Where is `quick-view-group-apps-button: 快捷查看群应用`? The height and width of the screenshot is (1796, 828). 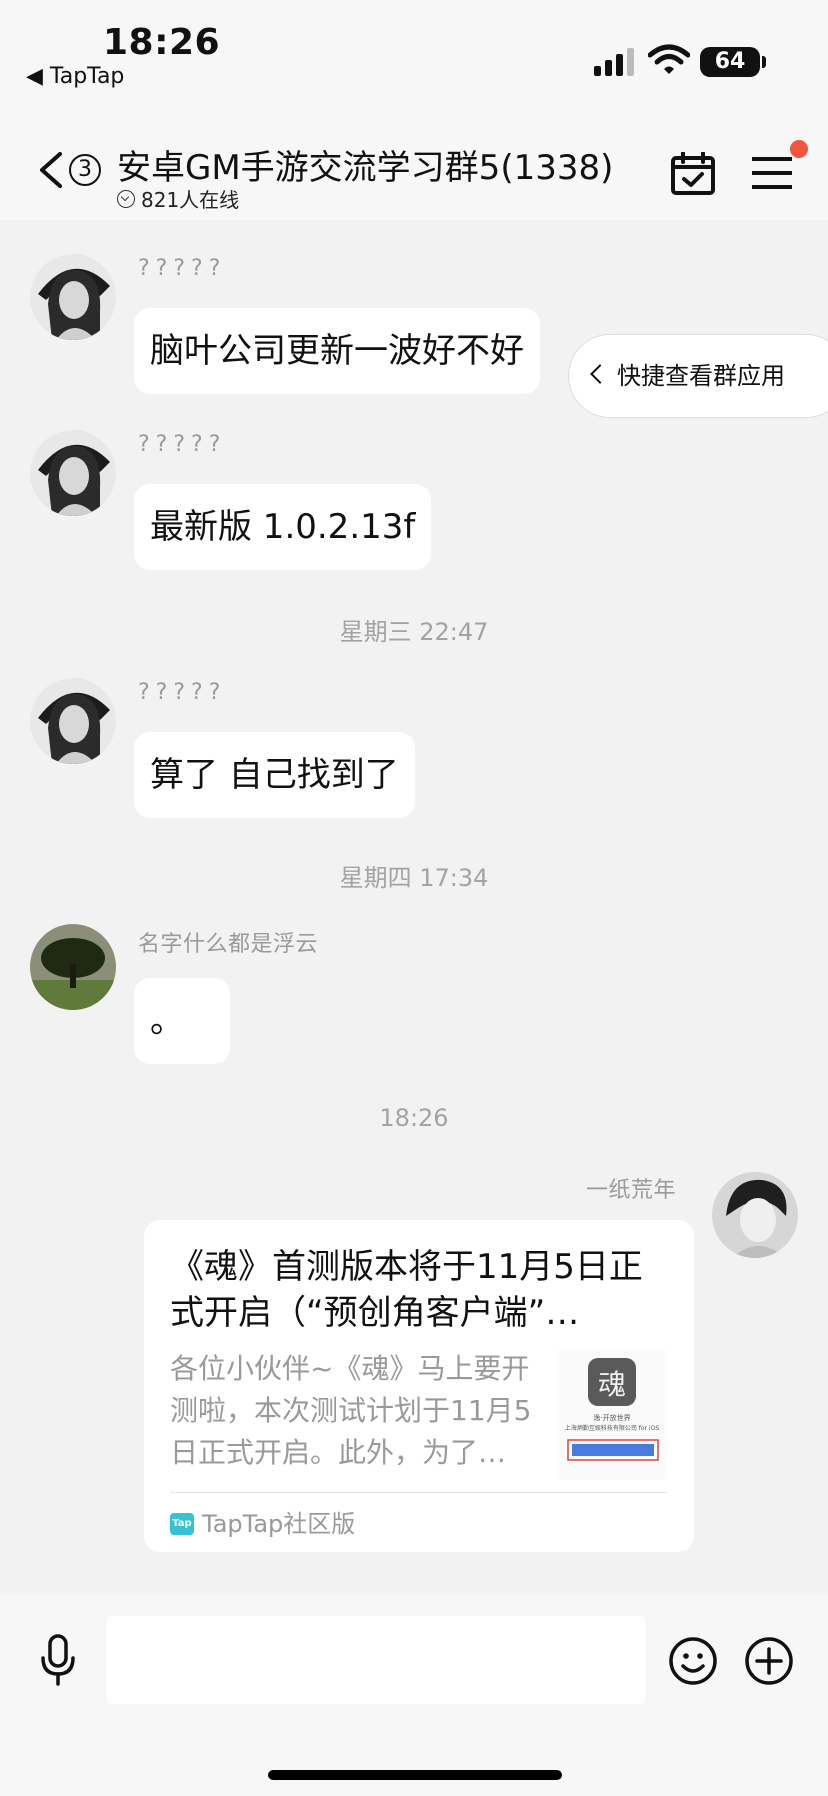
quick-view-group-apps-button: 快捷查看群应用 is located at coordinates (698, 376).